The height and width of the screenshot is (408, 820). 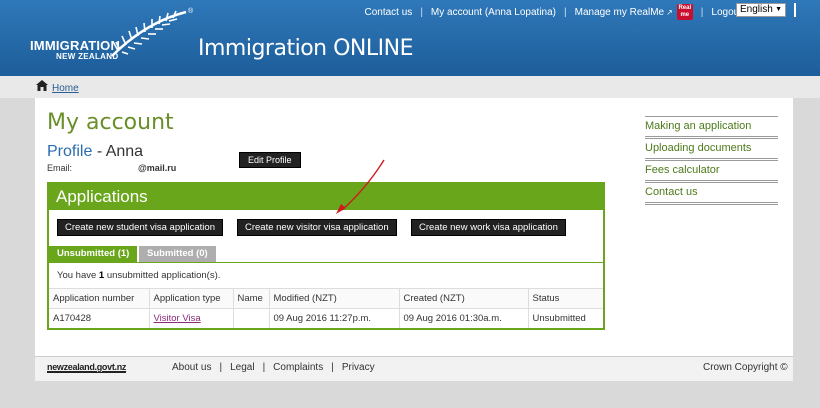 What do you see at coordinates (389, 12) in the screenshot?
I see `contact-us-link: Contact us` at bounding box center [389, 12].